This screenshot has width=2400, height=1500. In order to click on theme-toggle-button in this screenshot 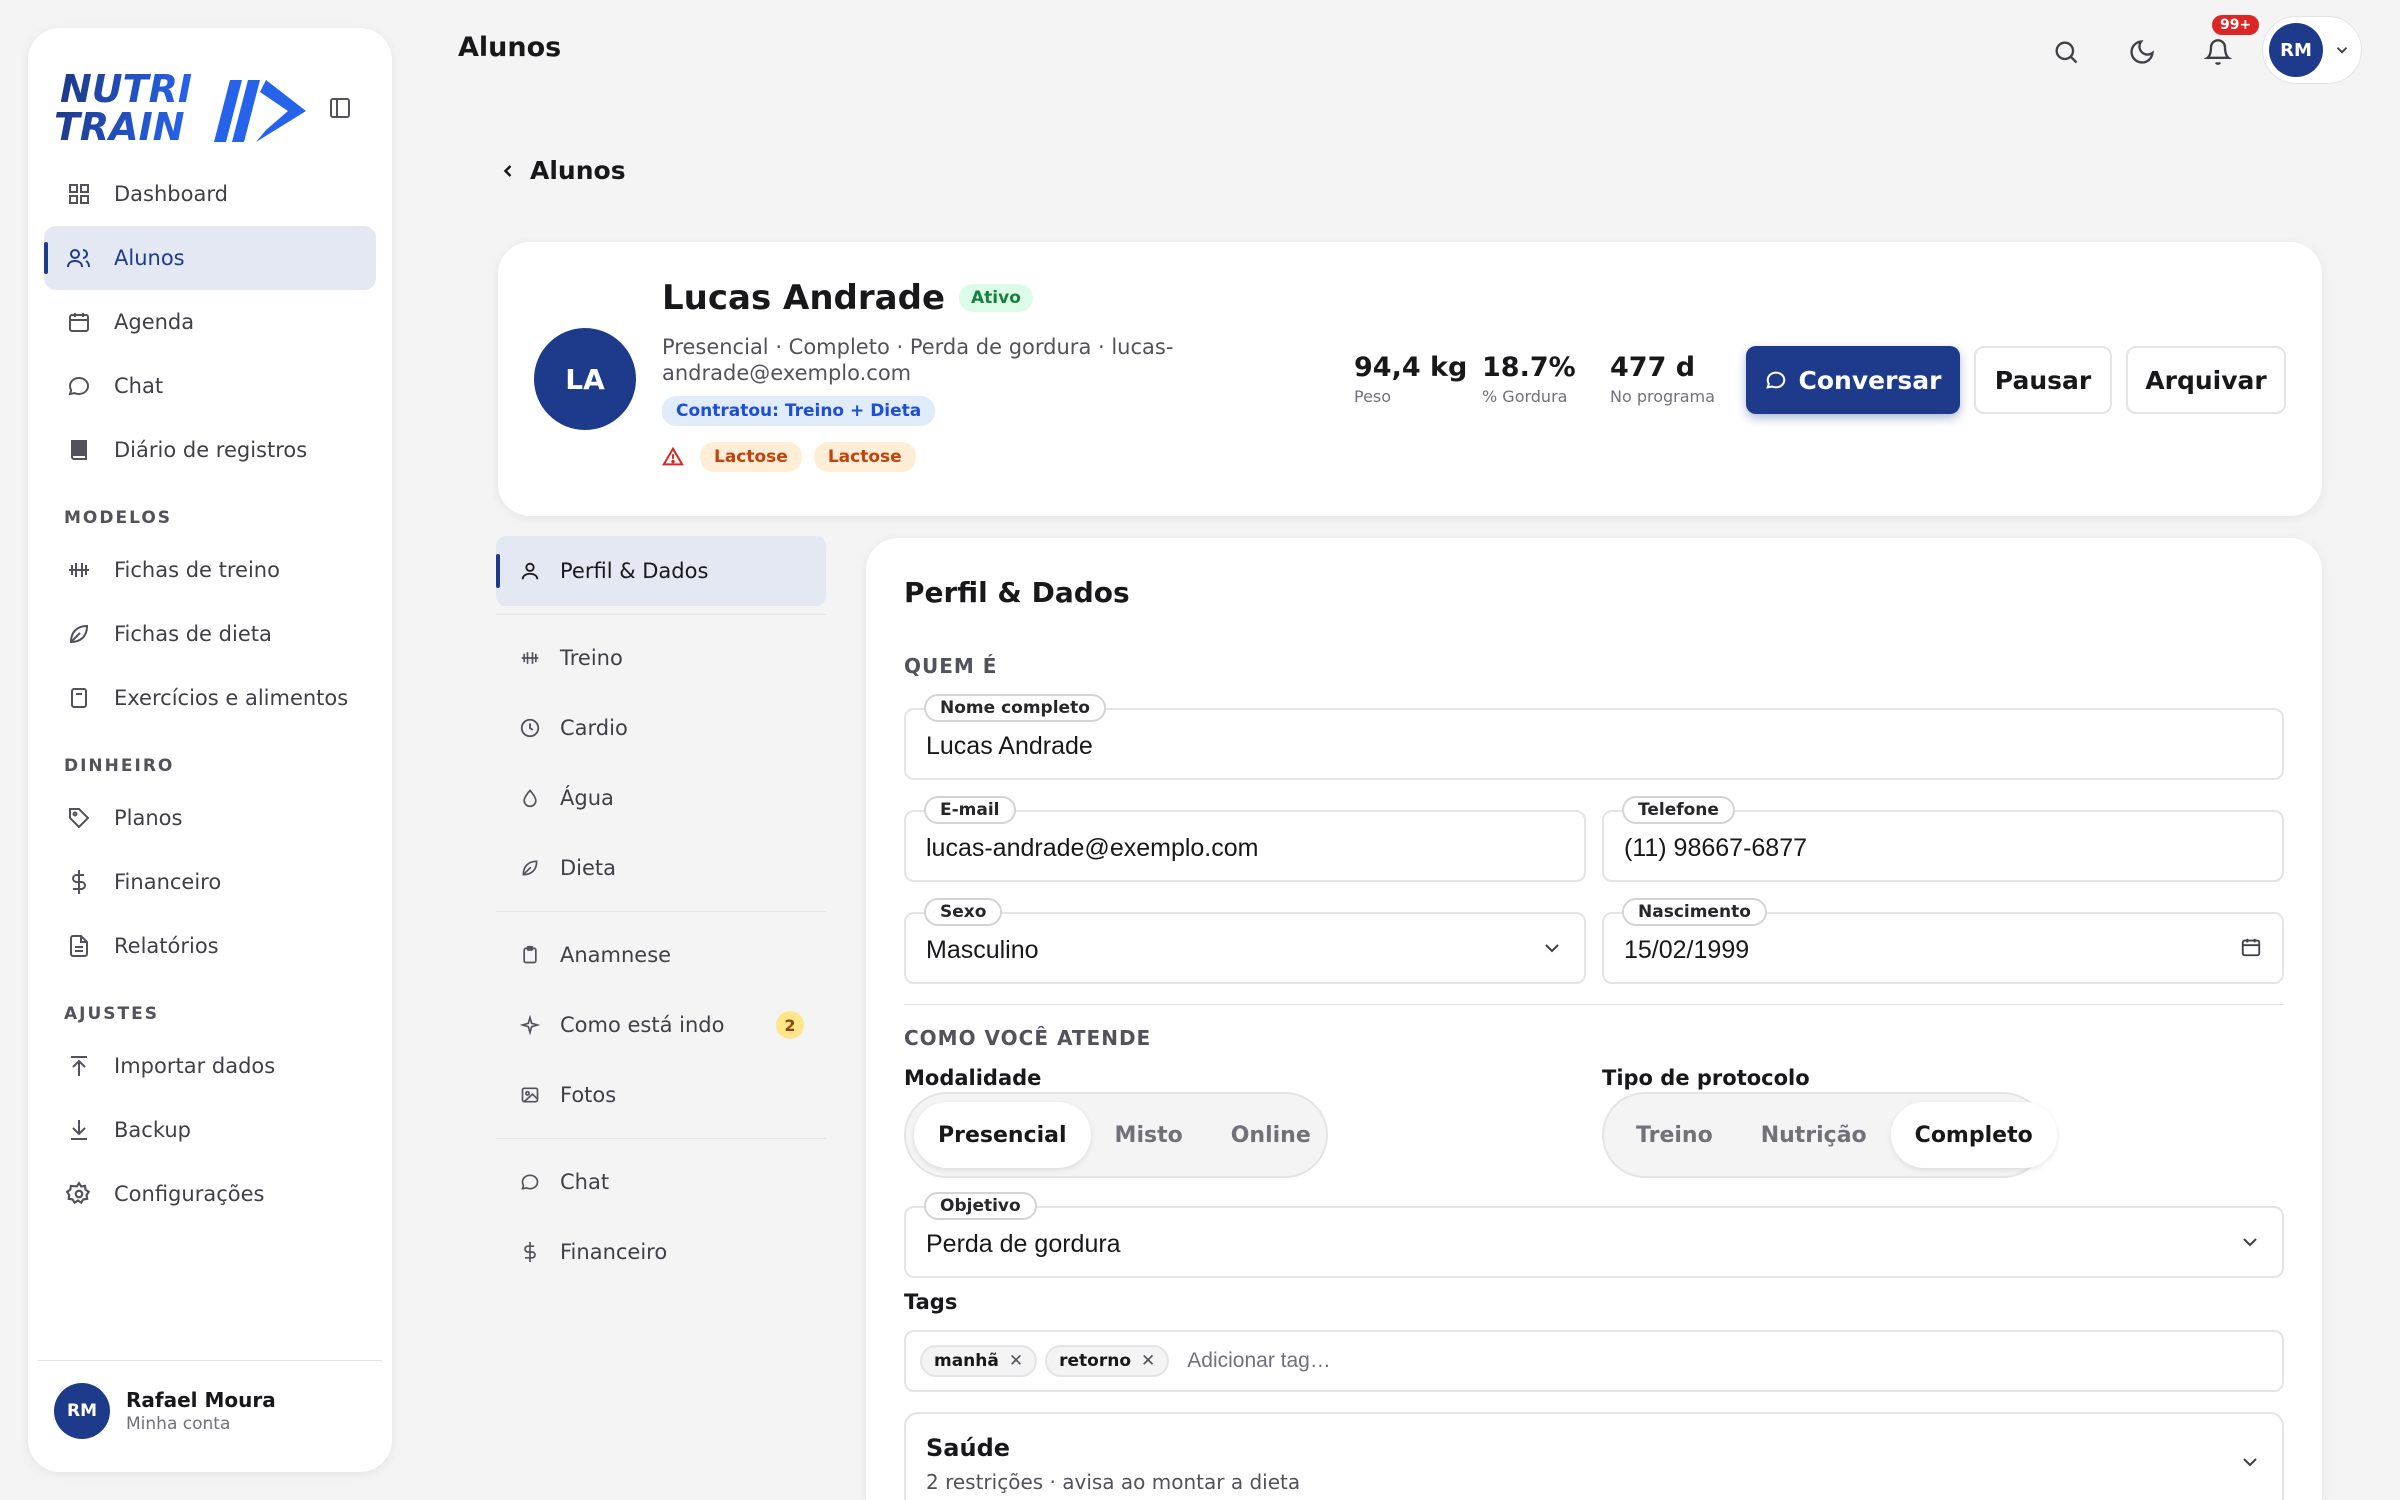, I will do `click(2142, 52)`.